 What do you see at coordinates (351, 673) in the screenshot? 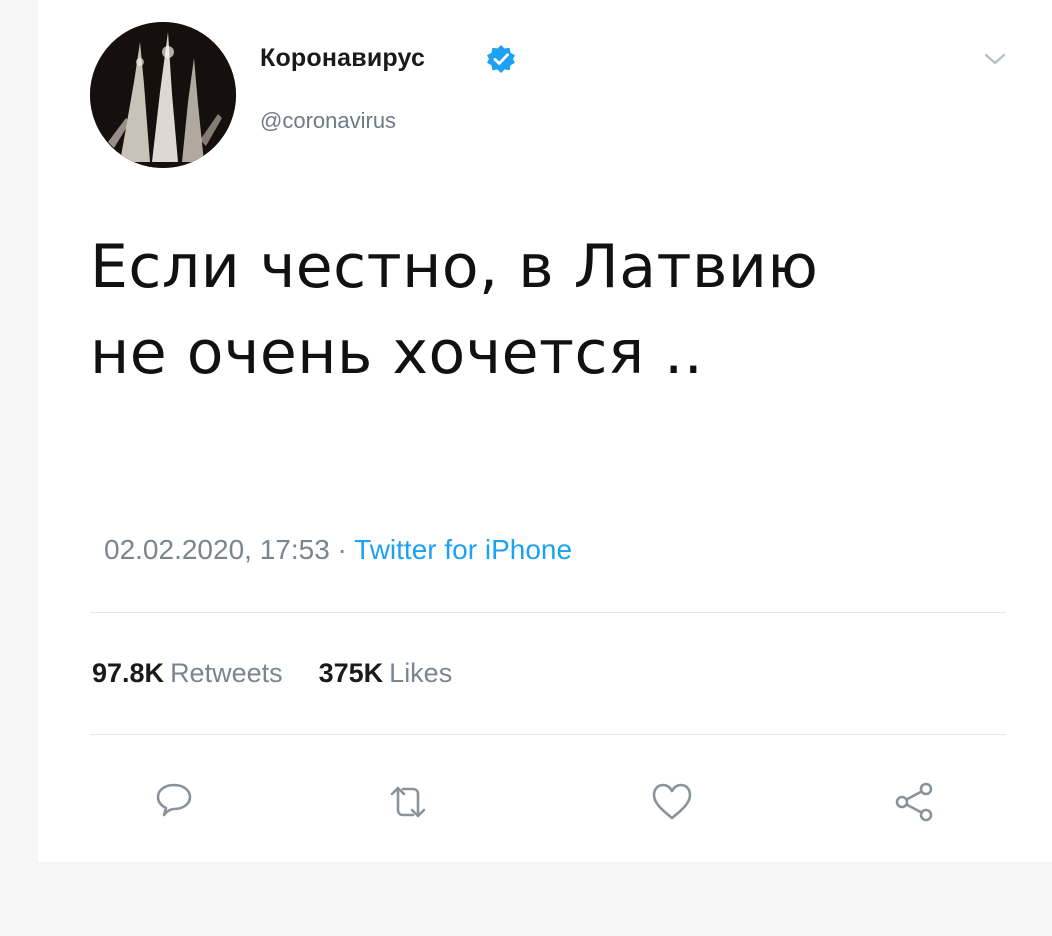
I see `likes-count: 375K` at bounding box center [351, 673].